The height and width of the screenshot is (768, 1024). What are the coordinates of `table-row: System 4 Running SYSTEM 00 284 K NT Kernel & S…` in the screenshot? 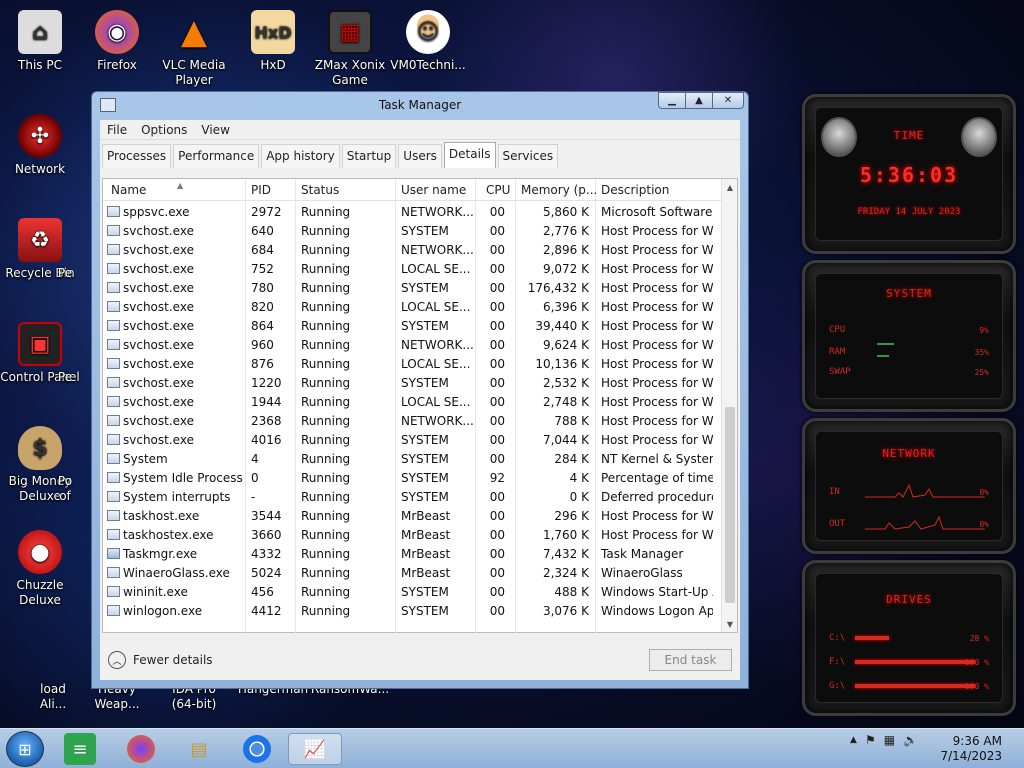 It's located at (412, 459).